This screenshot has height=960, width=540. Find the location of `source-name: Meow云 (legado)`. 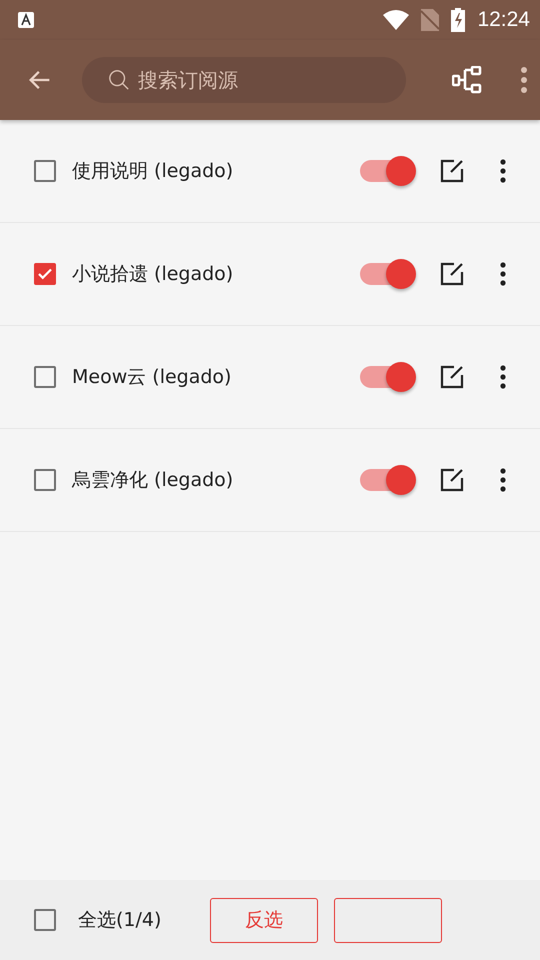

source-name: Meow云 (legado) is located at coordinates (152, 377).